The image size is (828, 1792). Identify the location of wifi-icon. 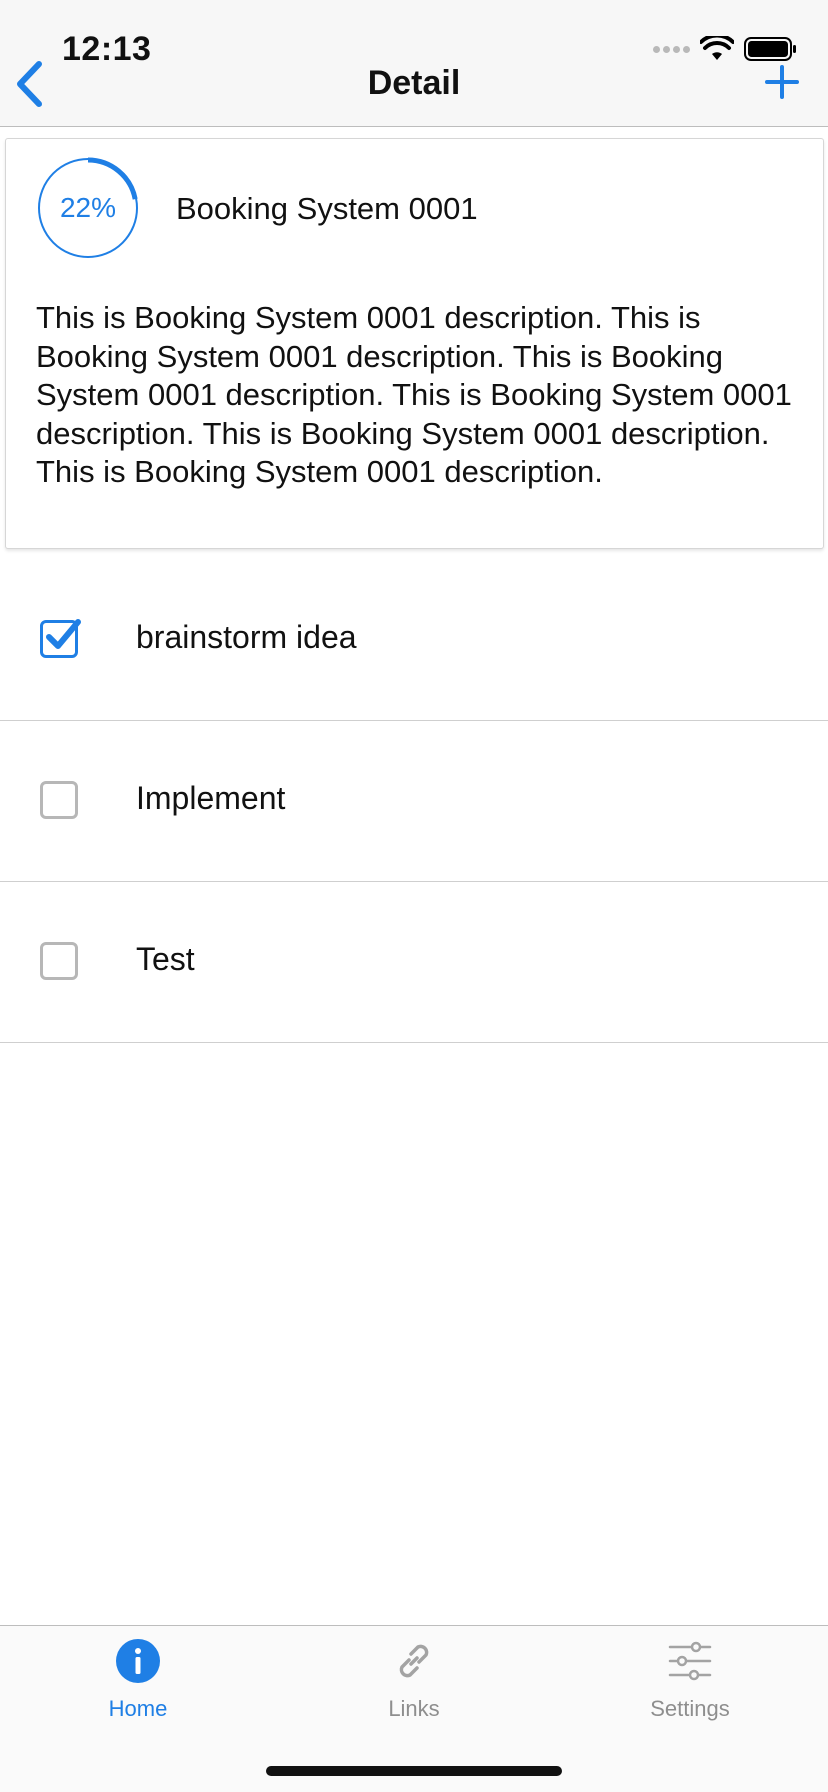
(717, 49).